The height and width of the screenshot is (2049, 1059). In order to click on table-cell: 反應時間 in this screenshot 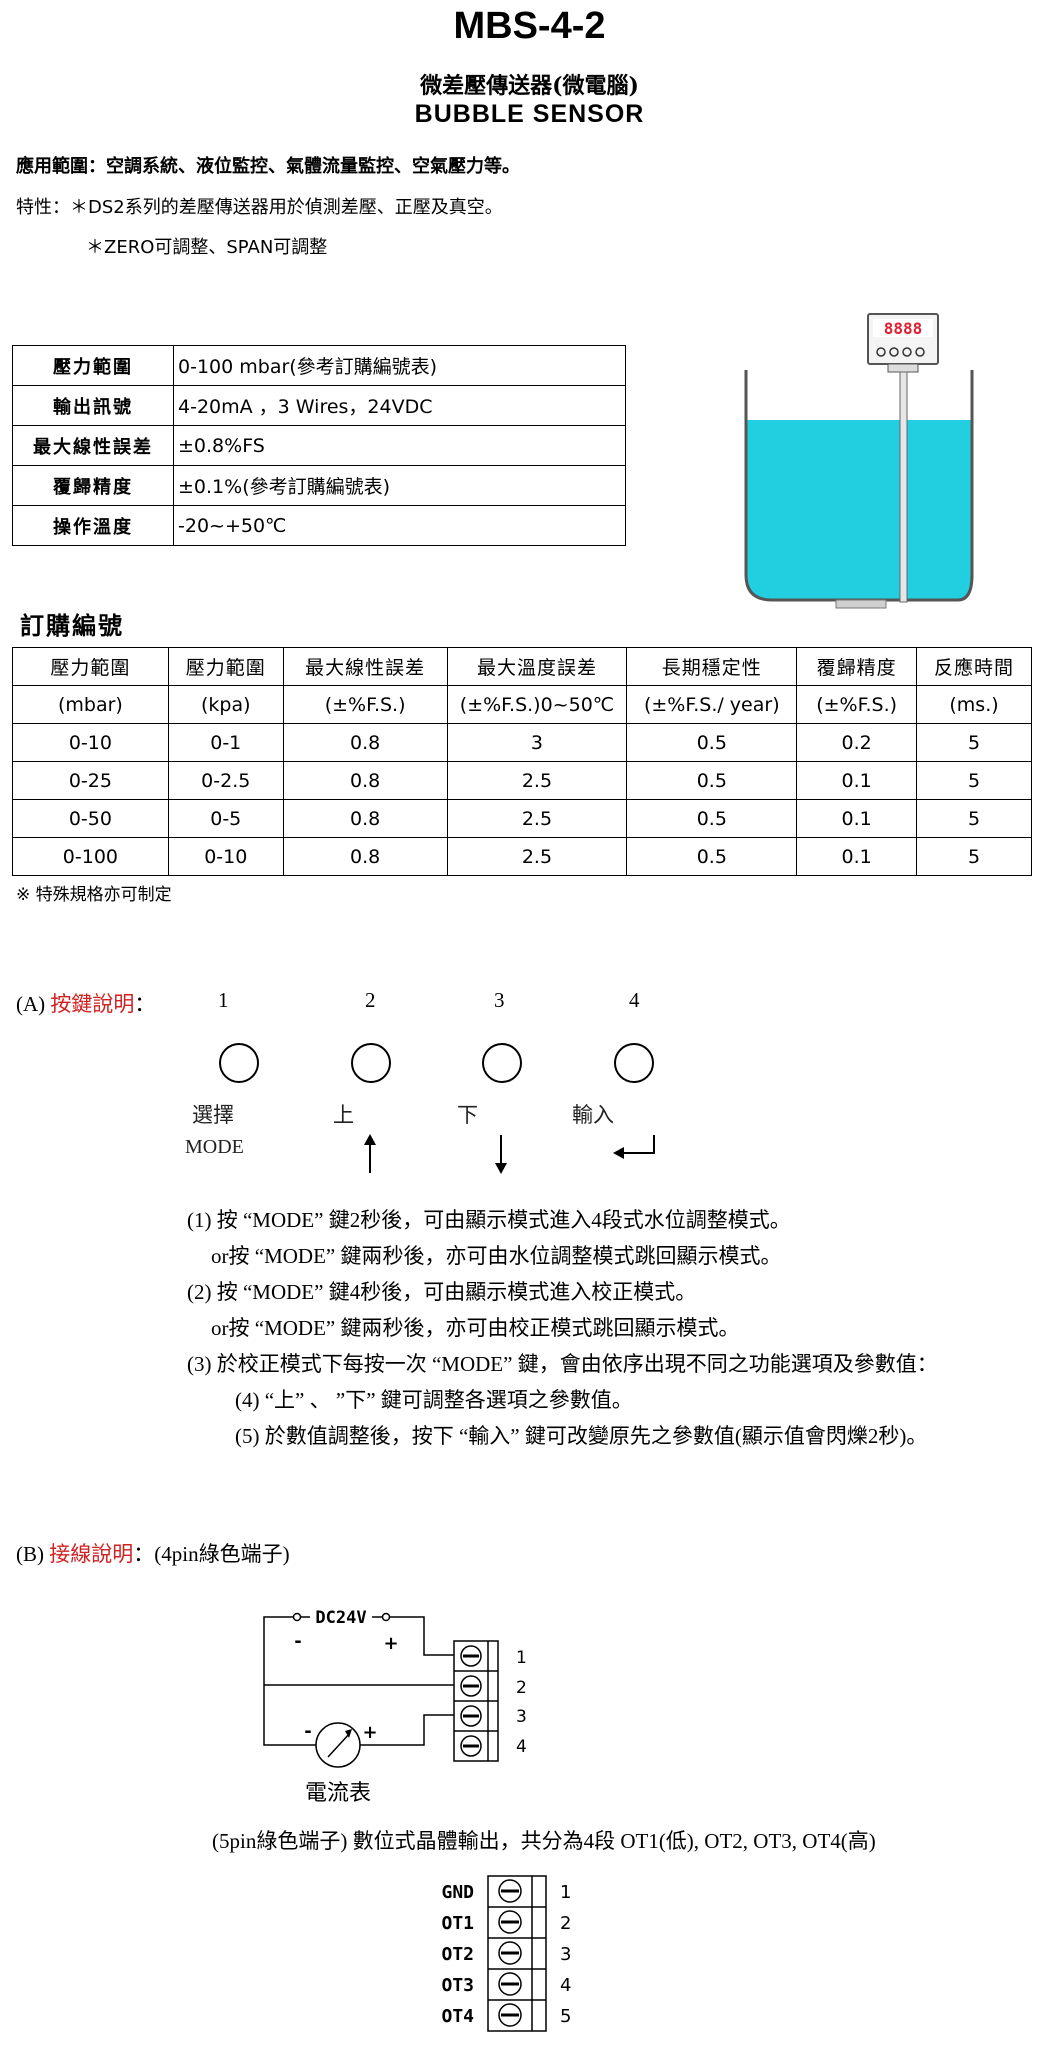, I will do `click(974, 666)`.